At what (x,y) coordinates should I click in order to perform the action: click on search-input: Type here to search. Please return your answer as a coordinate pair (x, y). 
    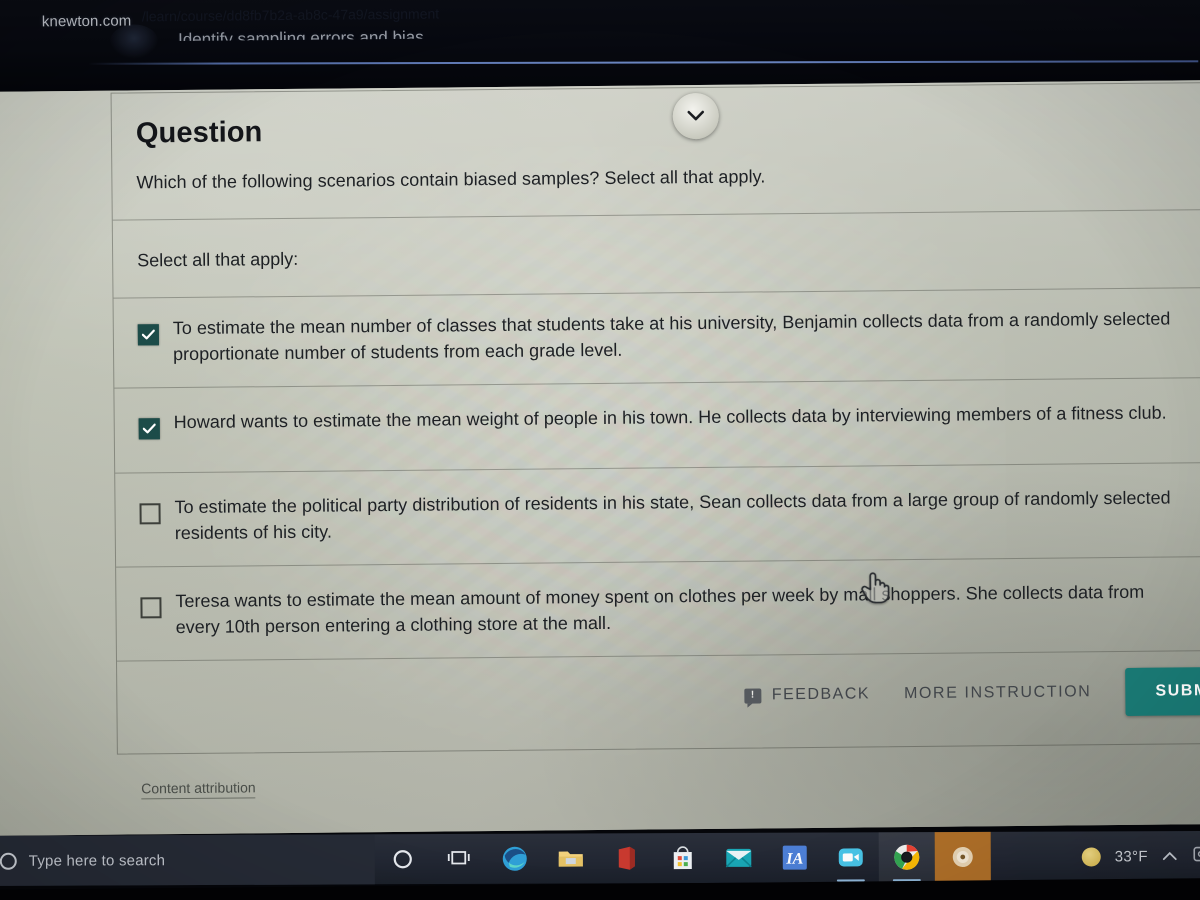
    Looking at the image, I should click on (187, 860).